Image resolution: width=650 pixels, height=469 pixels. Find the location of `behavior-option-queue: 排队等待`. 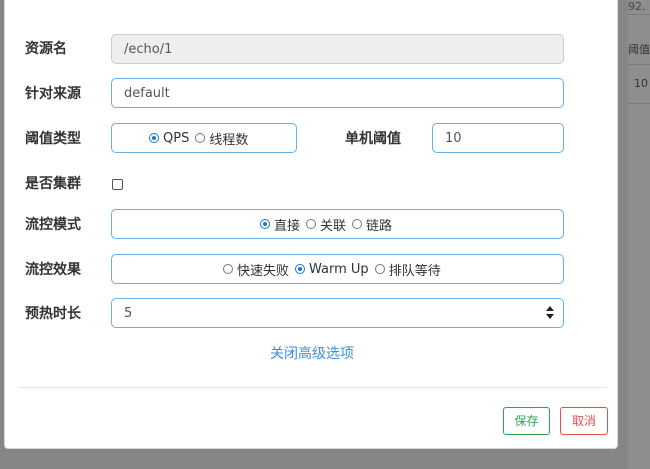

behavior-option-queue: 排队等待 is located at coordinates (407, 269).